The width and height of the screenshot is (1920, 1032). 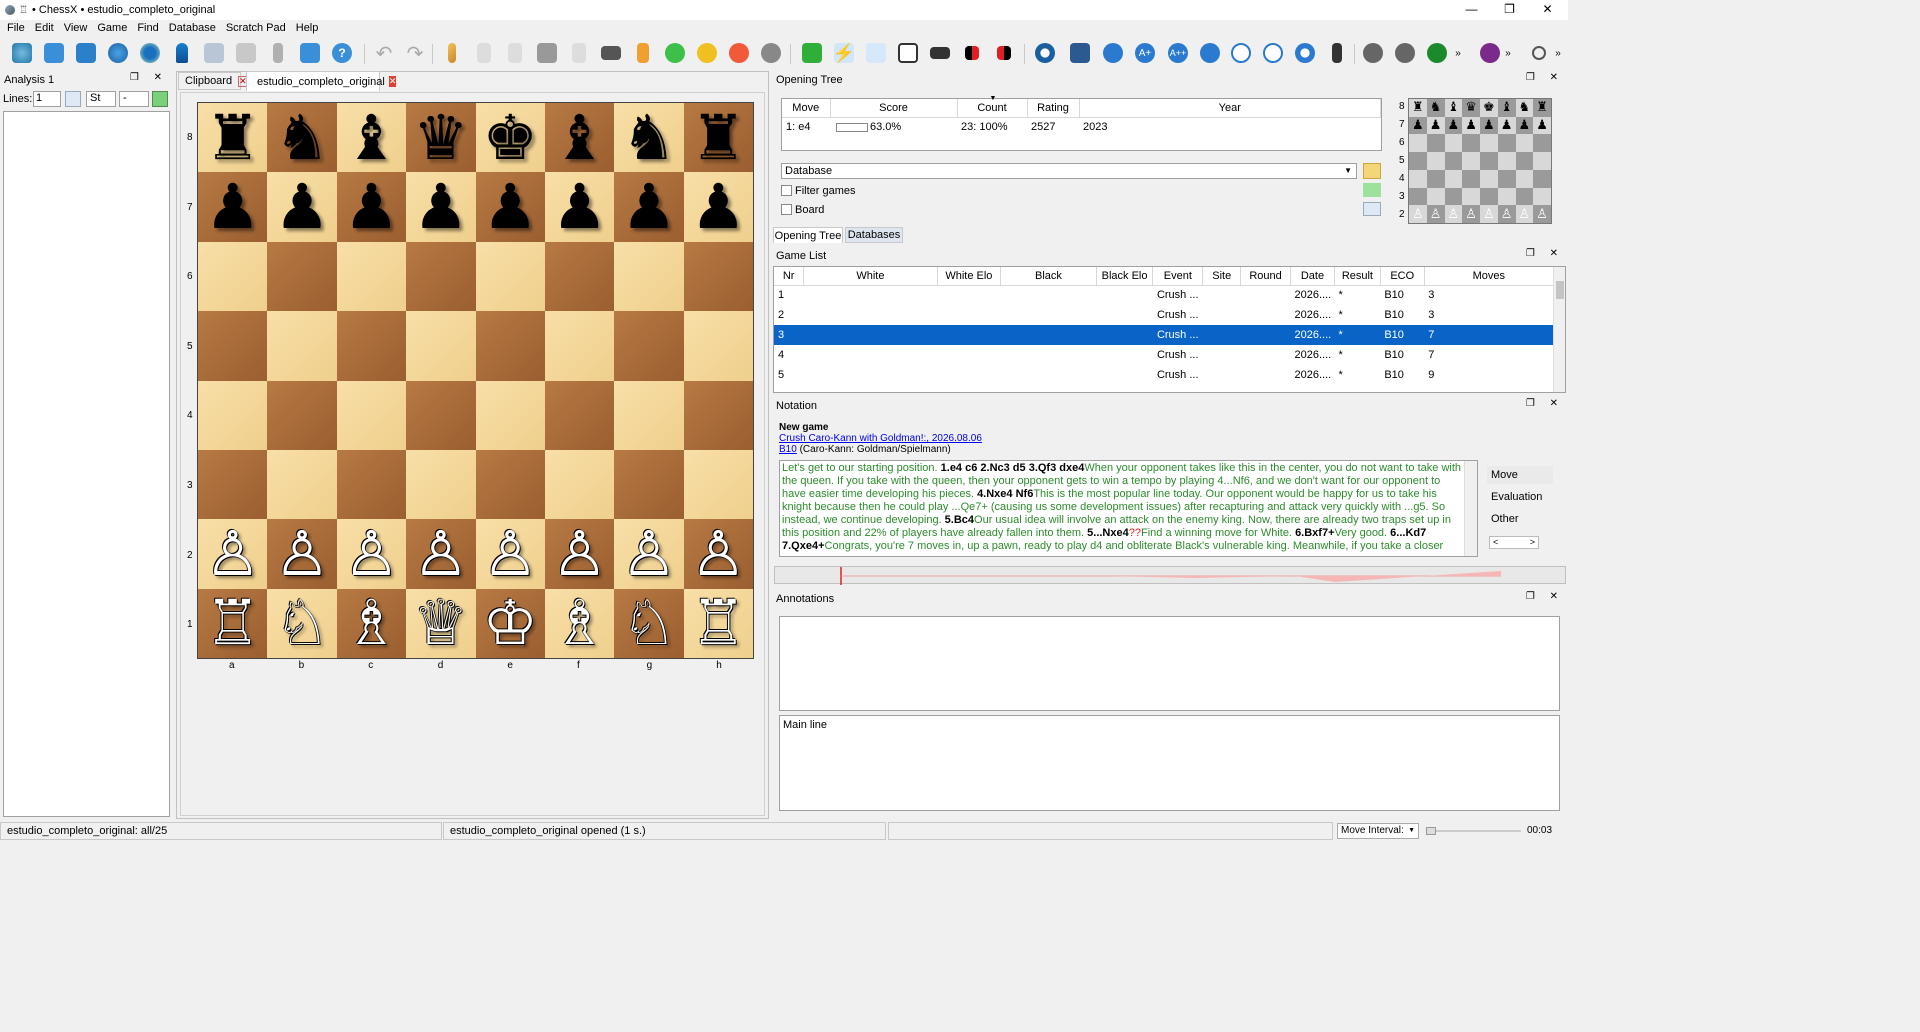 I want to click on square-b4, so click(x=302, y=415).